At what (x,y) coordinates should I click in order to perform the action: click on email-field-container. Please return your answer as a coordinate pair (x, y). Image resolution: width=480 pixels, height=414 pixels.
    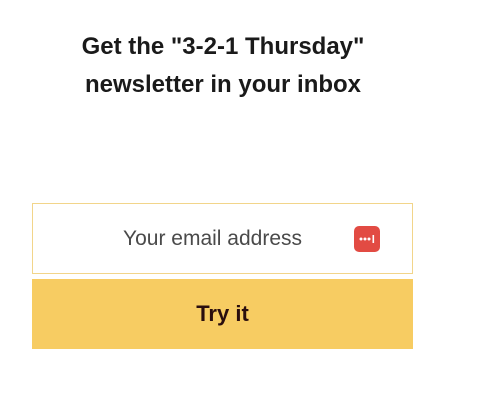
    Looking at the image, I should click on (222, 238).